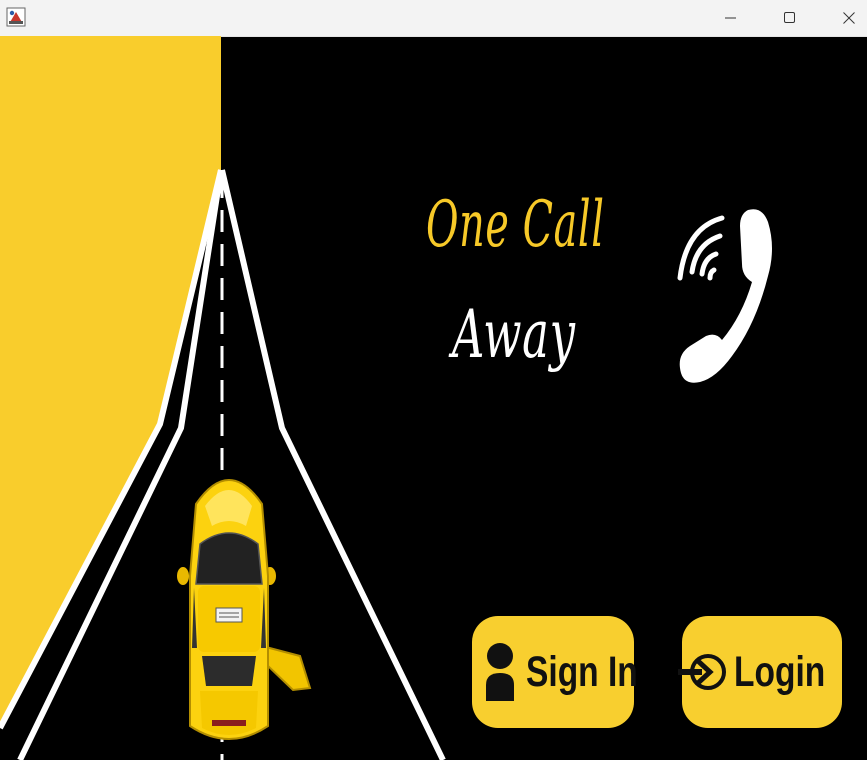 The width and height of the screenshot is (867, 760). I want to click on phone-icon, so click(724, 296).